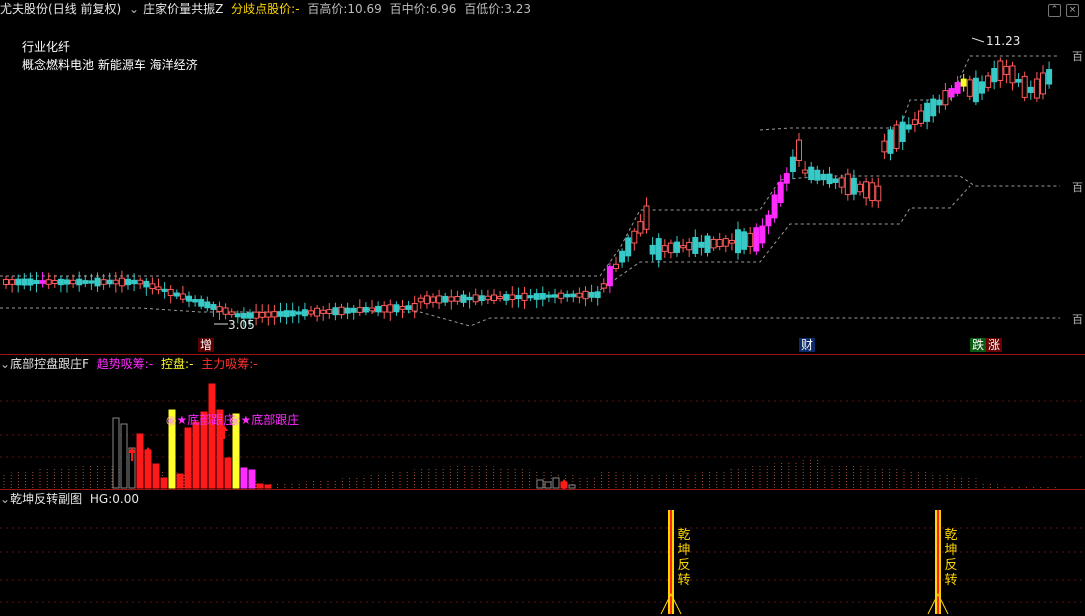  Describe the element at coordinates (206, 345) in the screenshot. I see `event-tag-increase: 增` at that location.